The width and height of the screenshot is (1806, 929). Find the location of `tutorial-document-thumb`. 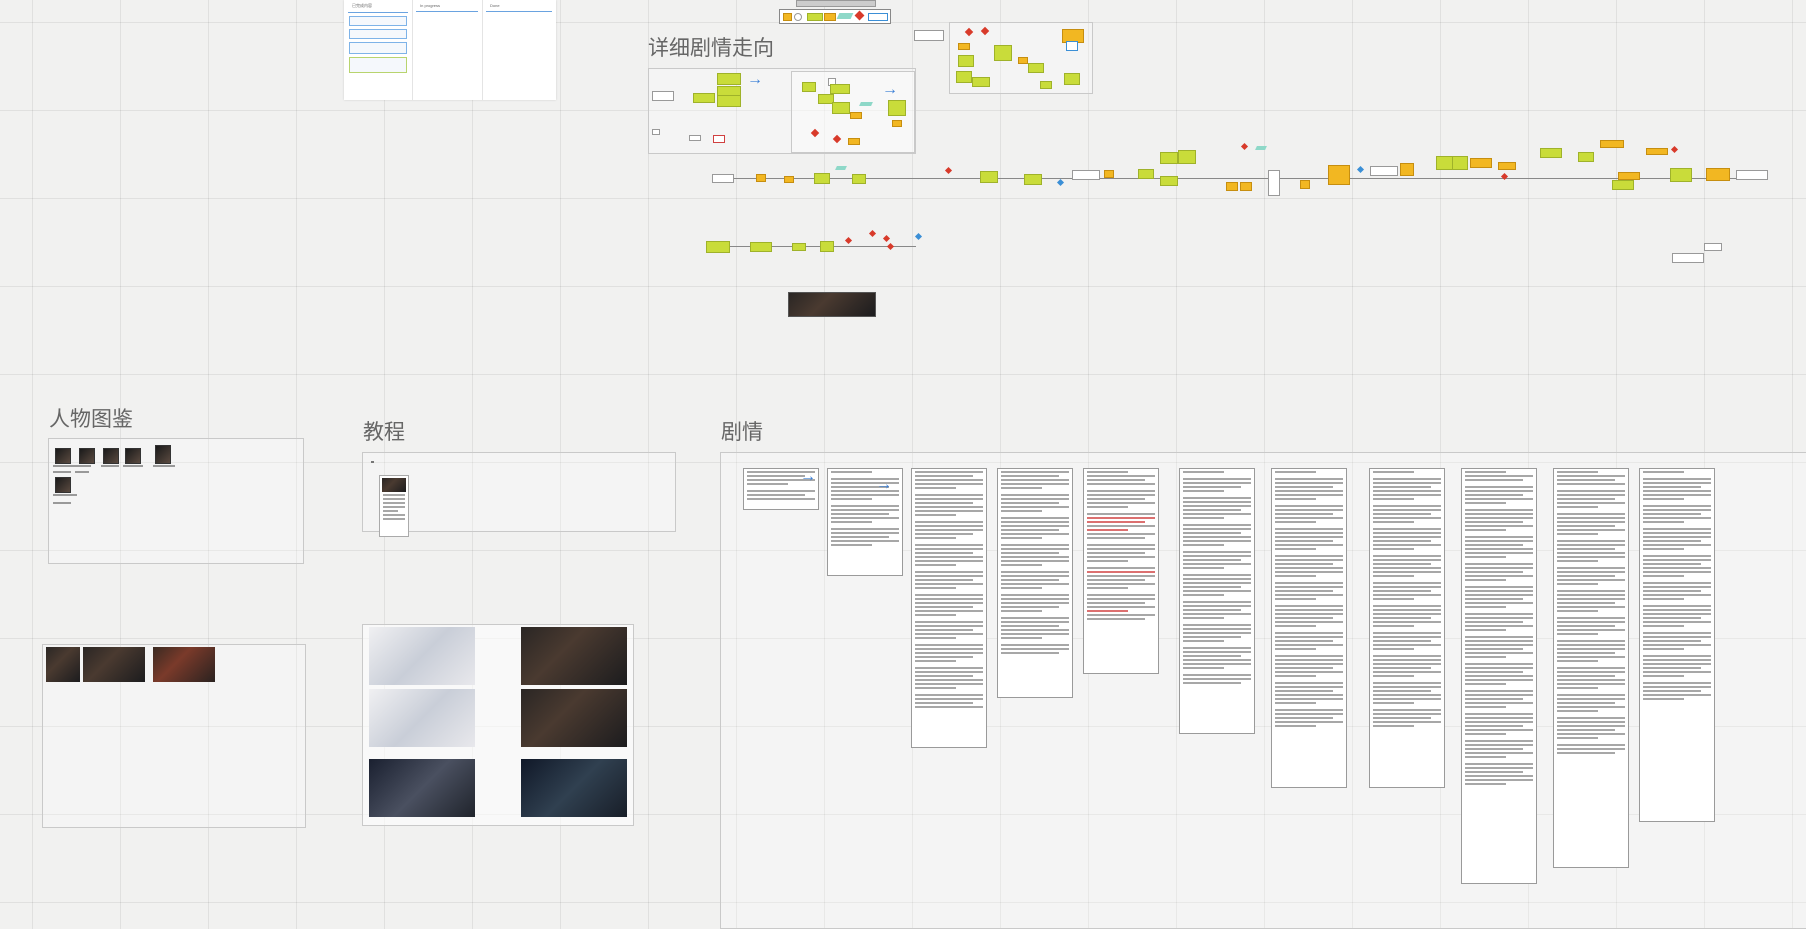

tutorial-document-thumb is located at coordinates (394, 506).